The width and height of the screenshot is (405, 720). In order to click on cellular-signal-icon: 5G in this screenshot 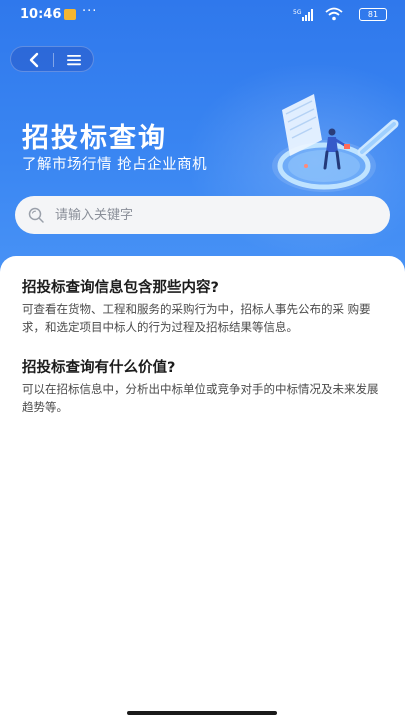, I will do `click(303, 15)`.